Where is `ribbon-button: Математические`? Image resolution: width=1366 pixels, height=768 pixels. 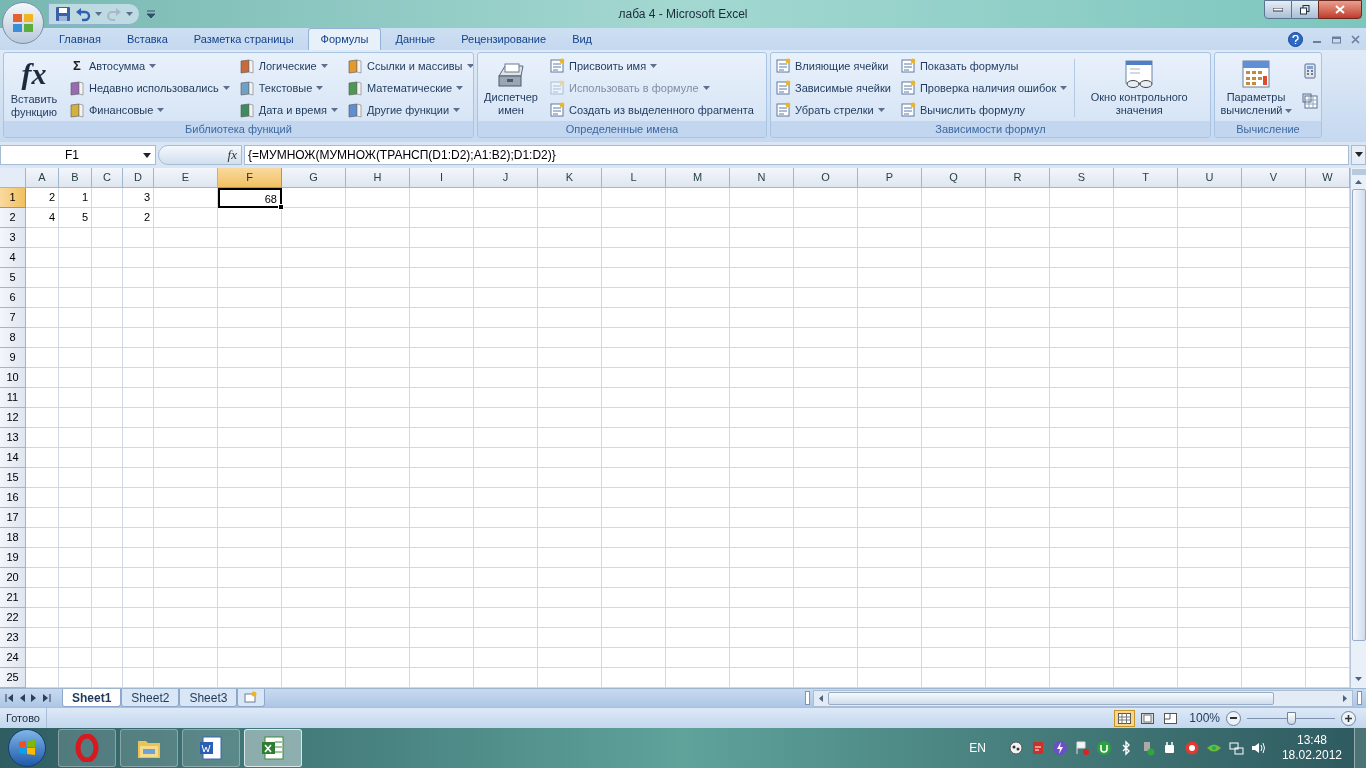
ribbon-button: Математические is located at coordinates (408, 88).